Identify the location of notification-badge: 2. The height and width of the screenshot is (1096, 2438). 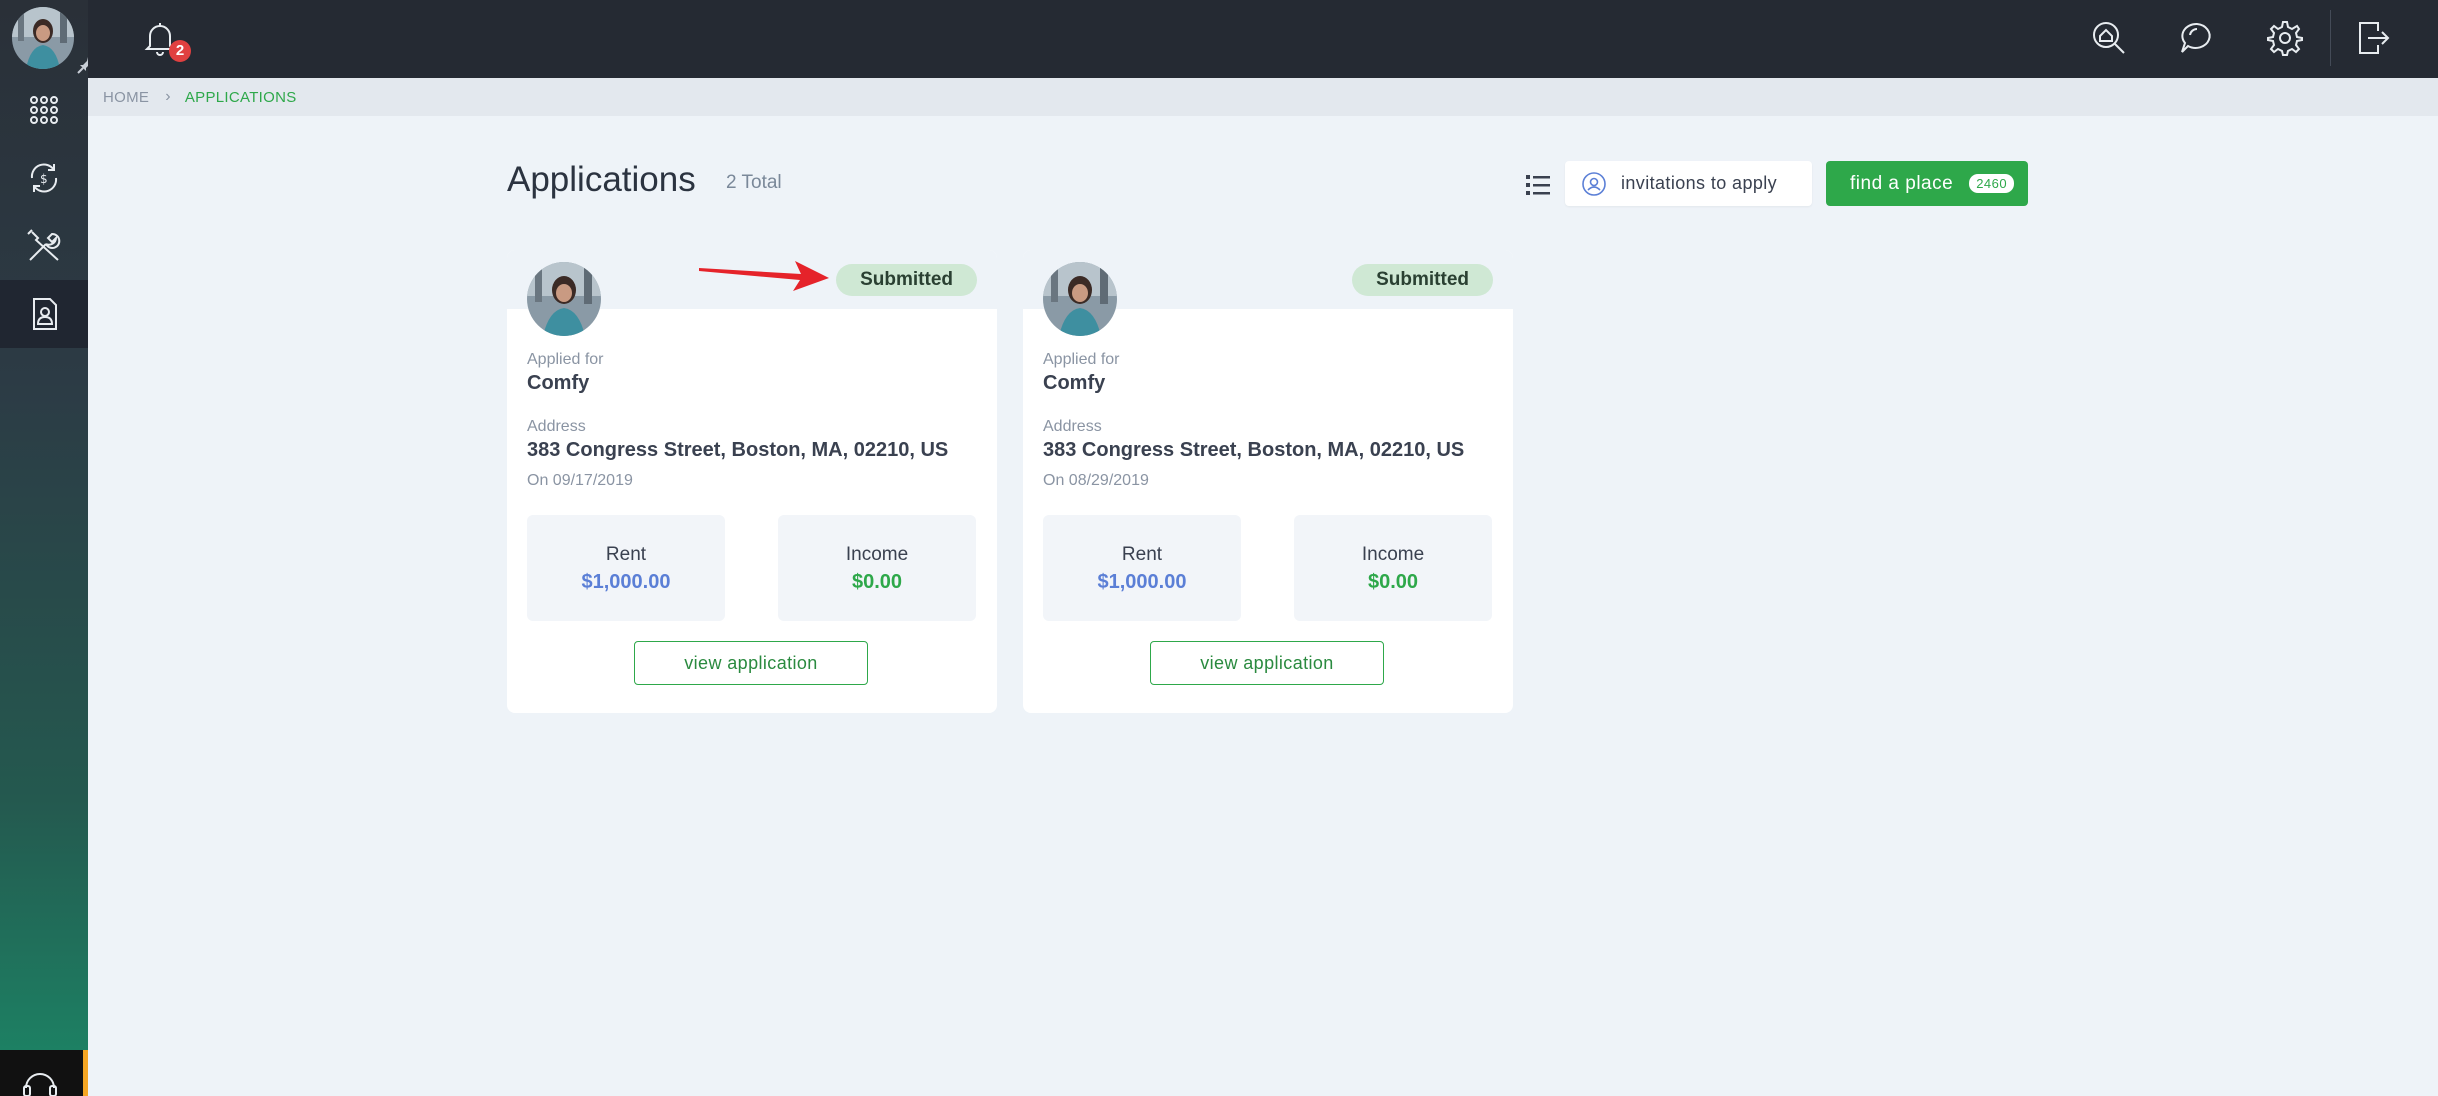
(180, 51).